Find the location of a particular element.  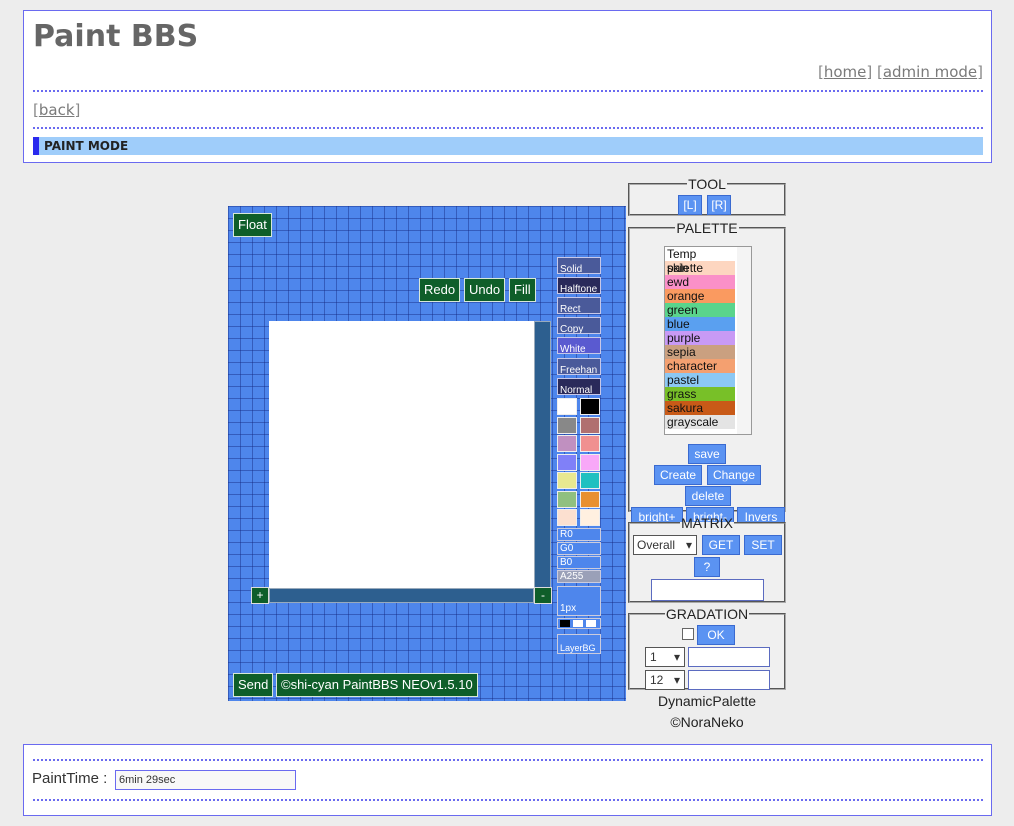

redo-button: Redo is located at coordinates (440, 290).